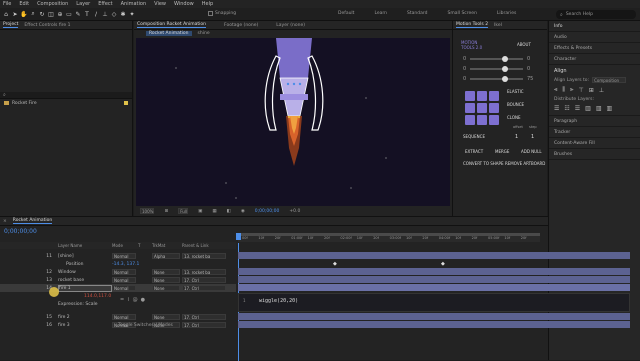  I want to click on snapping-toggle: Snapping, so click(222, 13).